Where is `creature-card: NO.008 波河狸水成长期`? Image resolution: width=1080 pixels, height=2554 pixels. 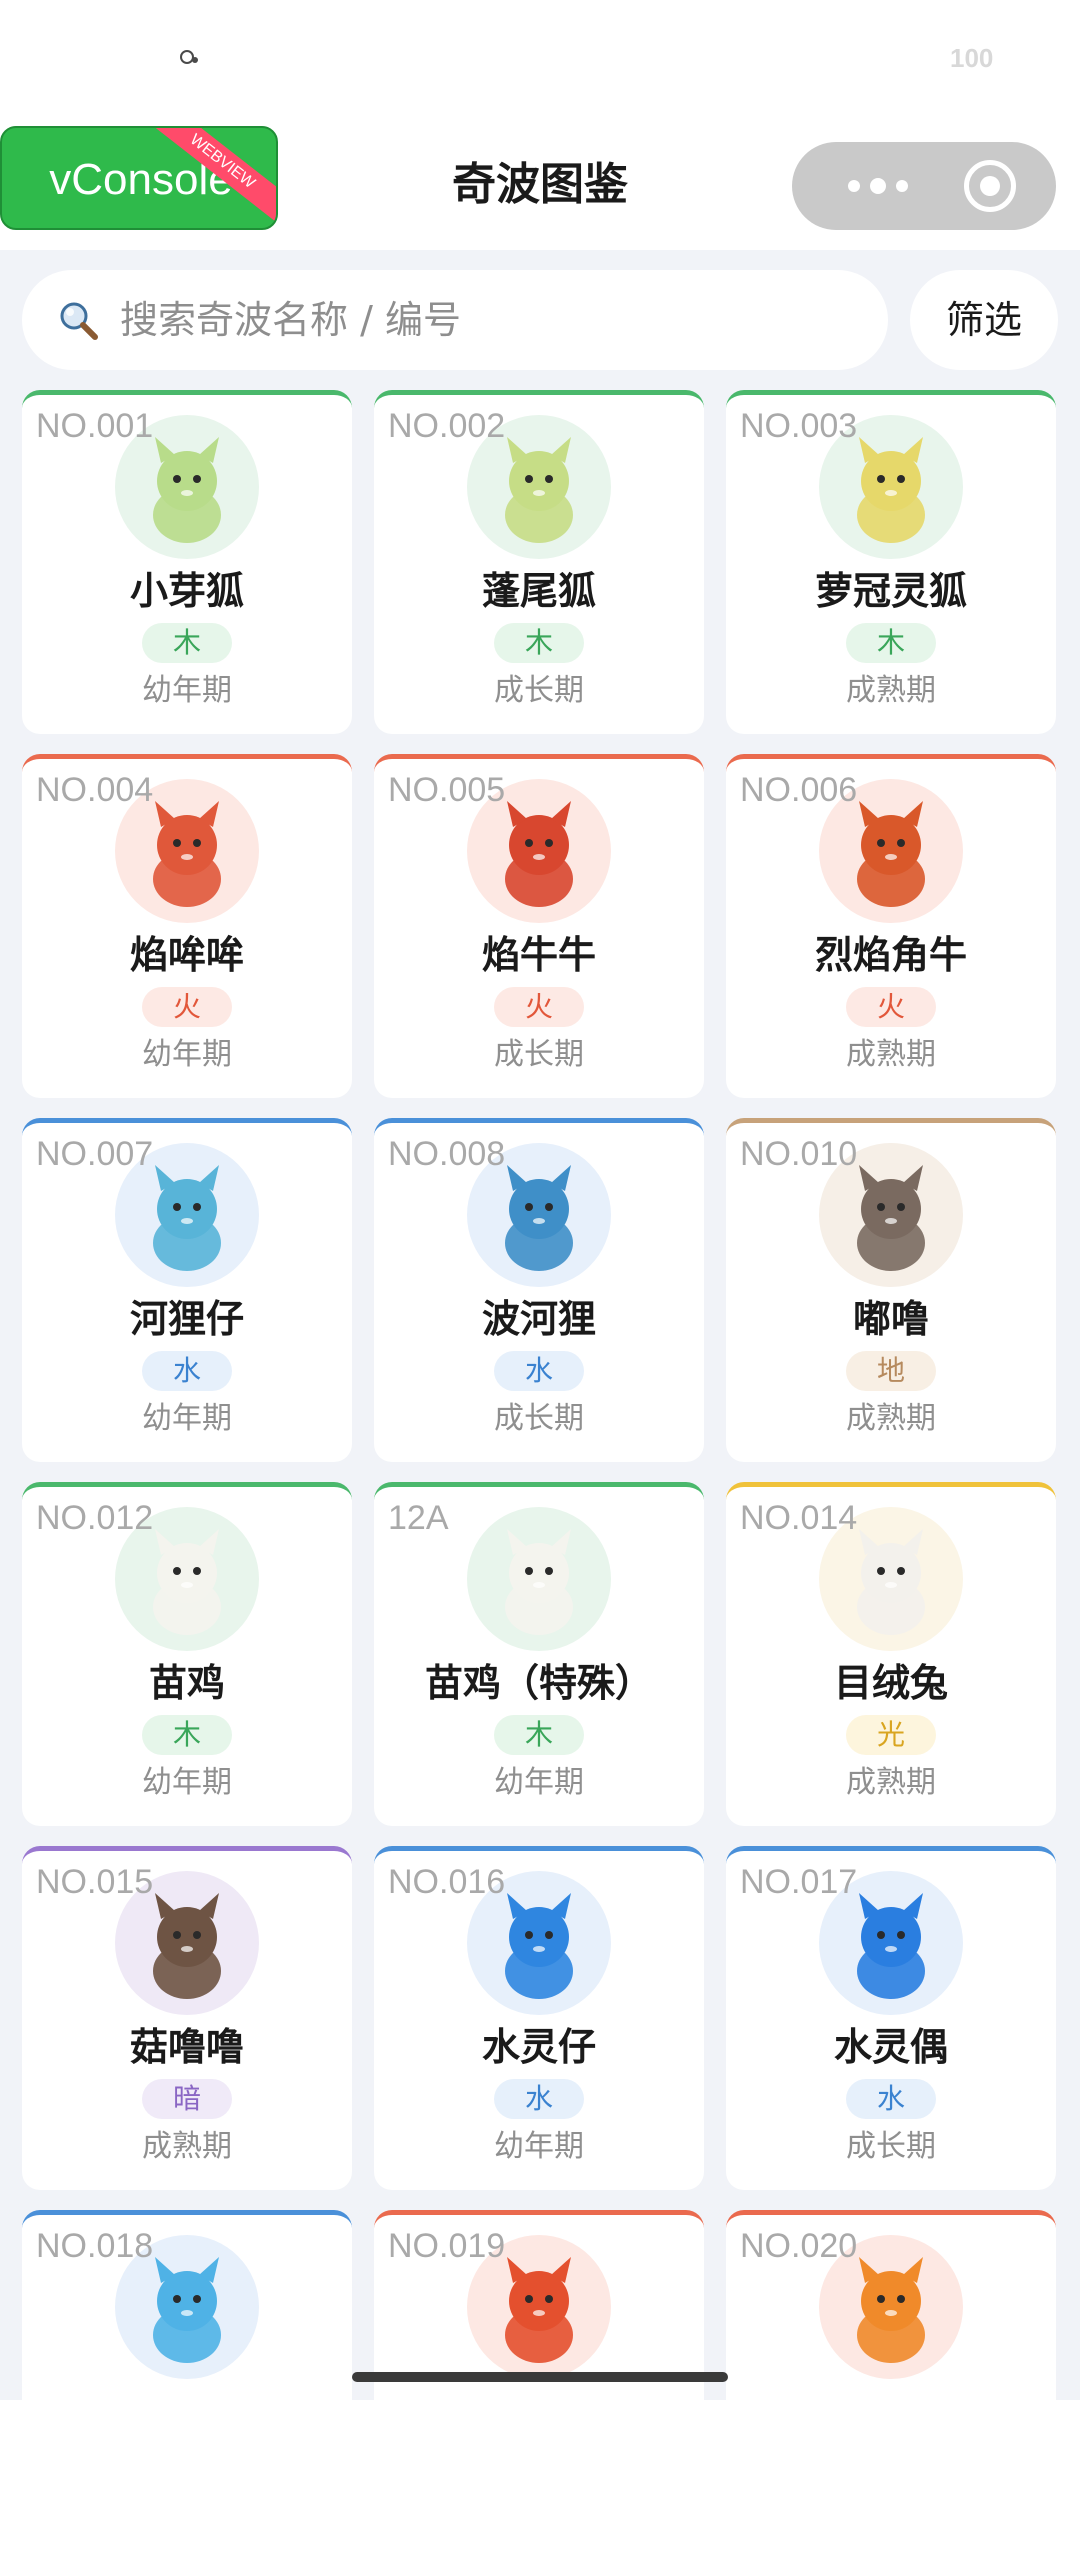
creature-card: NO.008 波河狸水成长期 is located at coordinates (539, 1290).